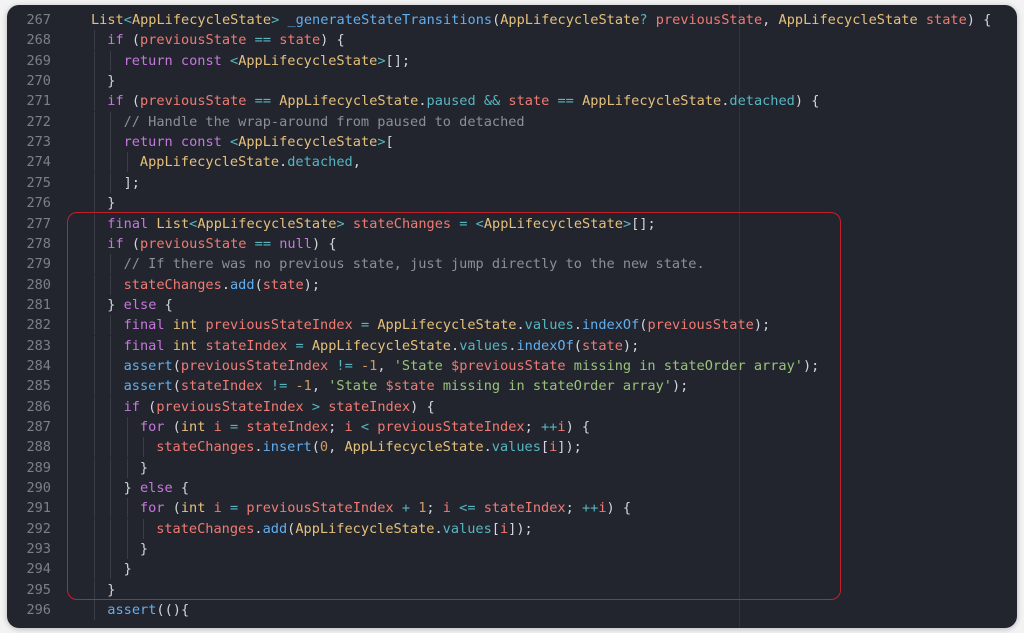 The image size is (1024, 633). What do you see at coordinates (38, 203) in the screenshot?
I see `line-number: 276` at bounding box center [38, 203].